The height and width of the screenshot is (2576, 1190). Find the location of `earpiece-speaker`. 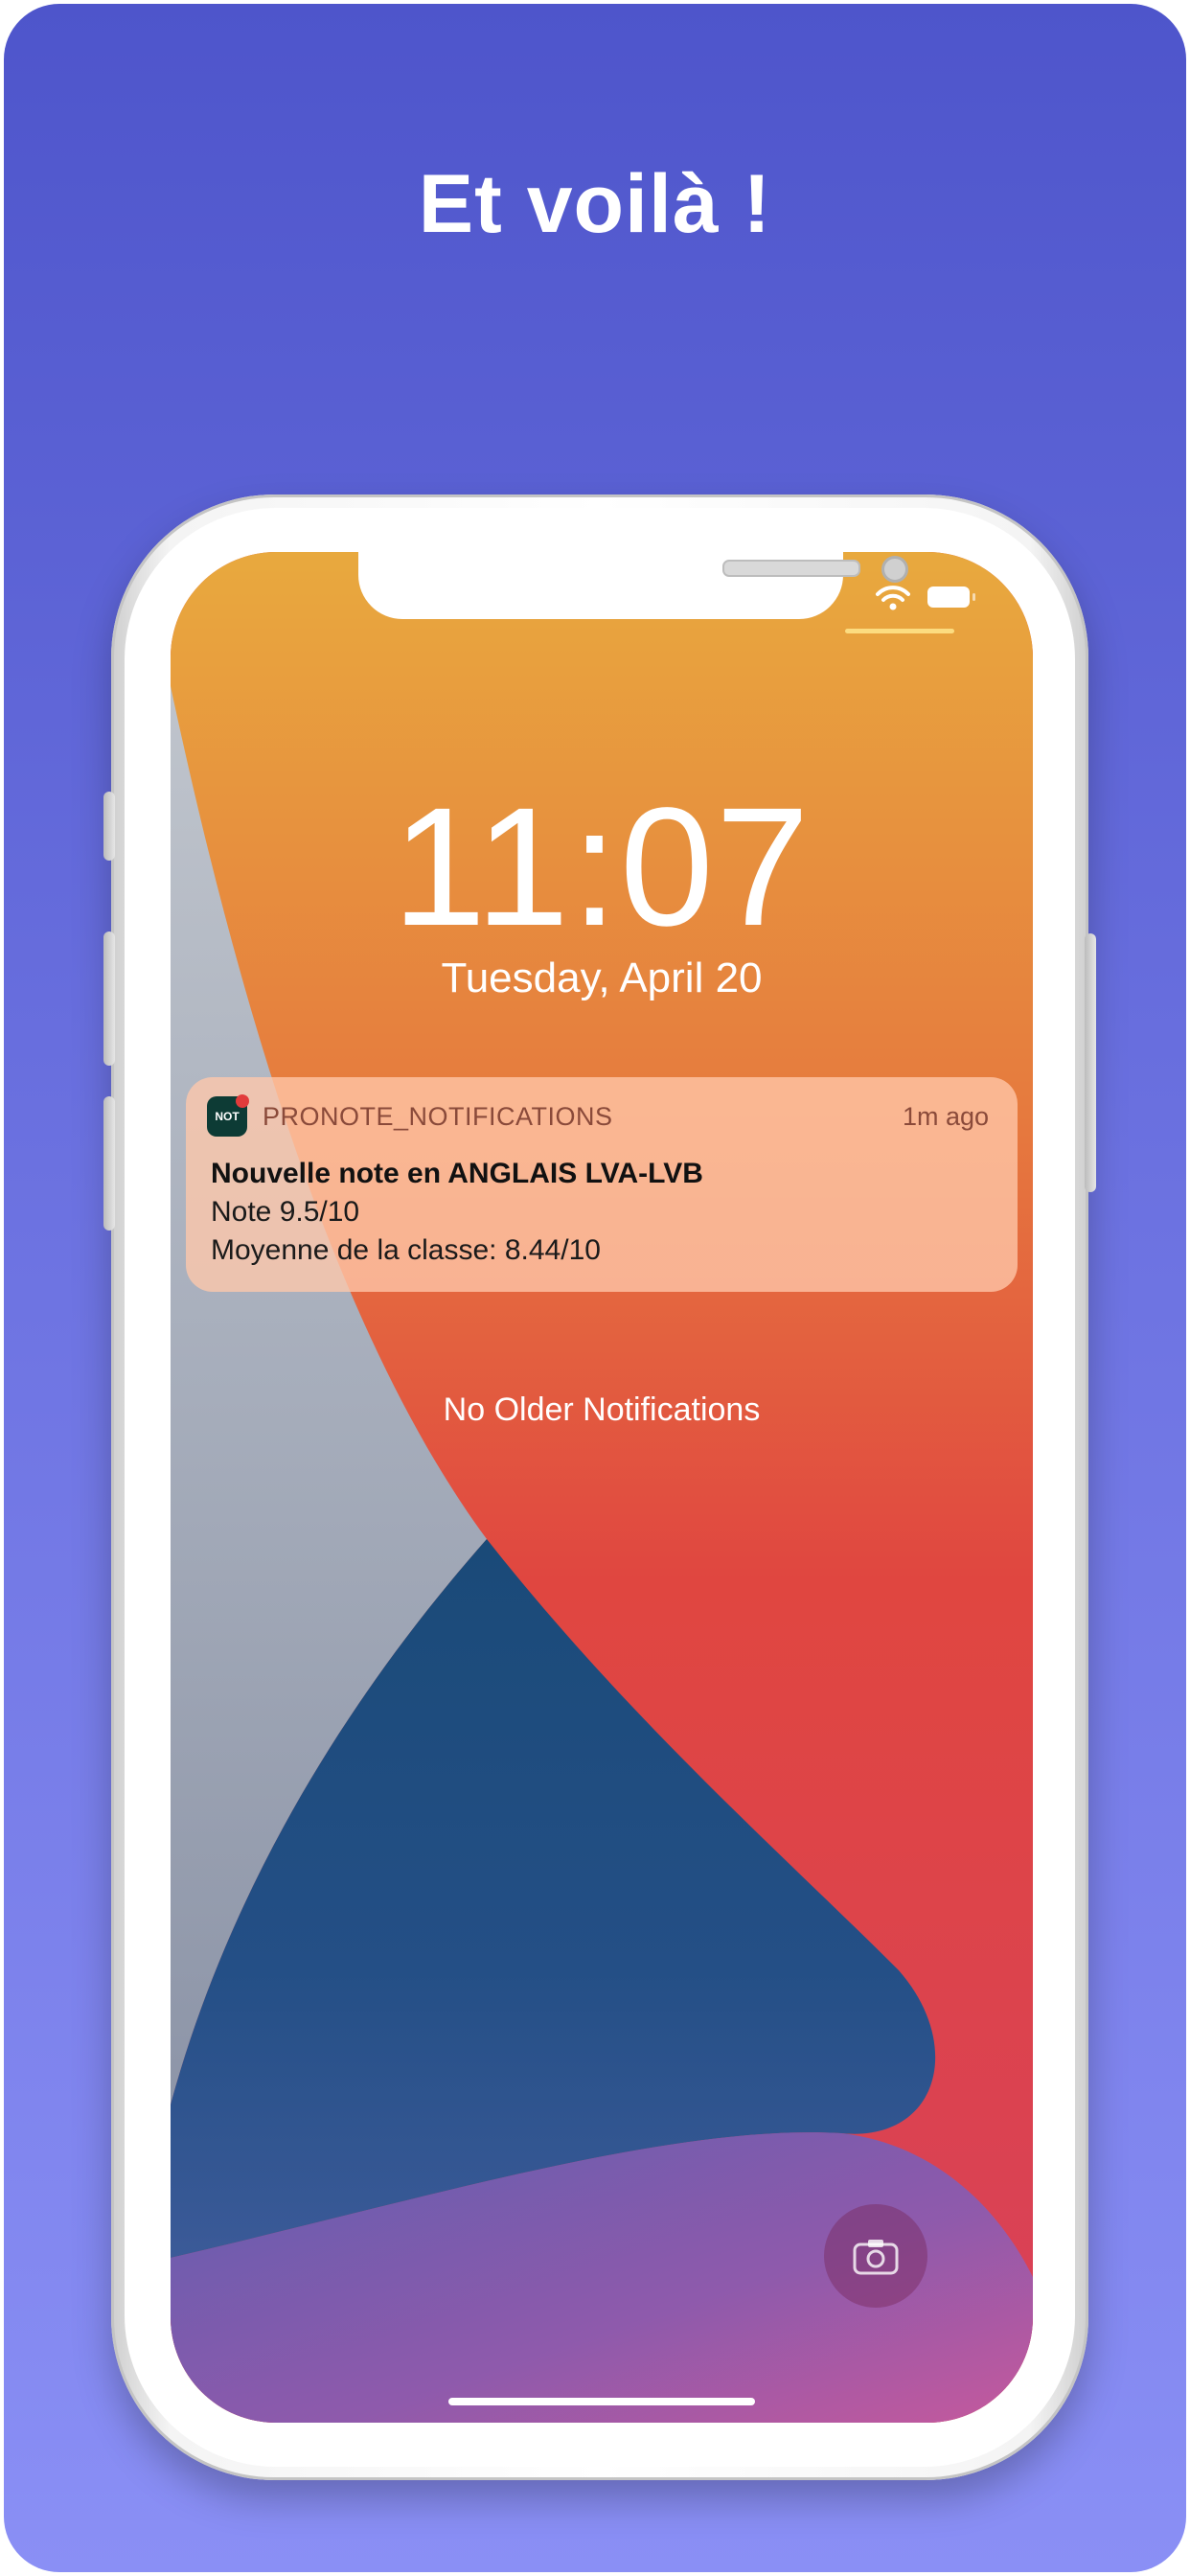

earpiece-speaker is located at coordinates (791, 568).